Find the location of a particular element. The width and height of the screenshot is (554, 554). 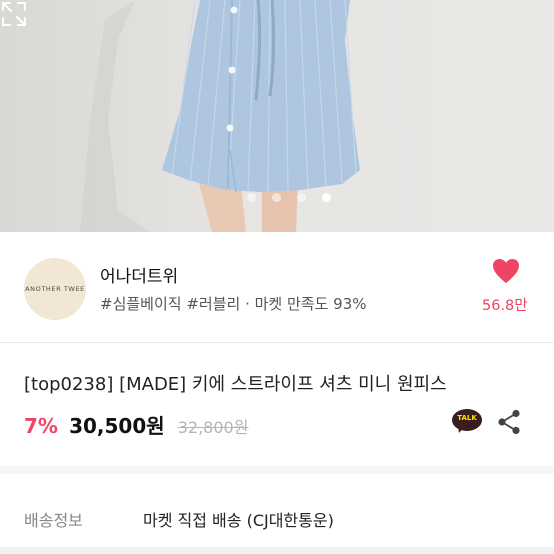

price-row: 7% 30,500원 32,800원 is located at coordinates (136, 424).